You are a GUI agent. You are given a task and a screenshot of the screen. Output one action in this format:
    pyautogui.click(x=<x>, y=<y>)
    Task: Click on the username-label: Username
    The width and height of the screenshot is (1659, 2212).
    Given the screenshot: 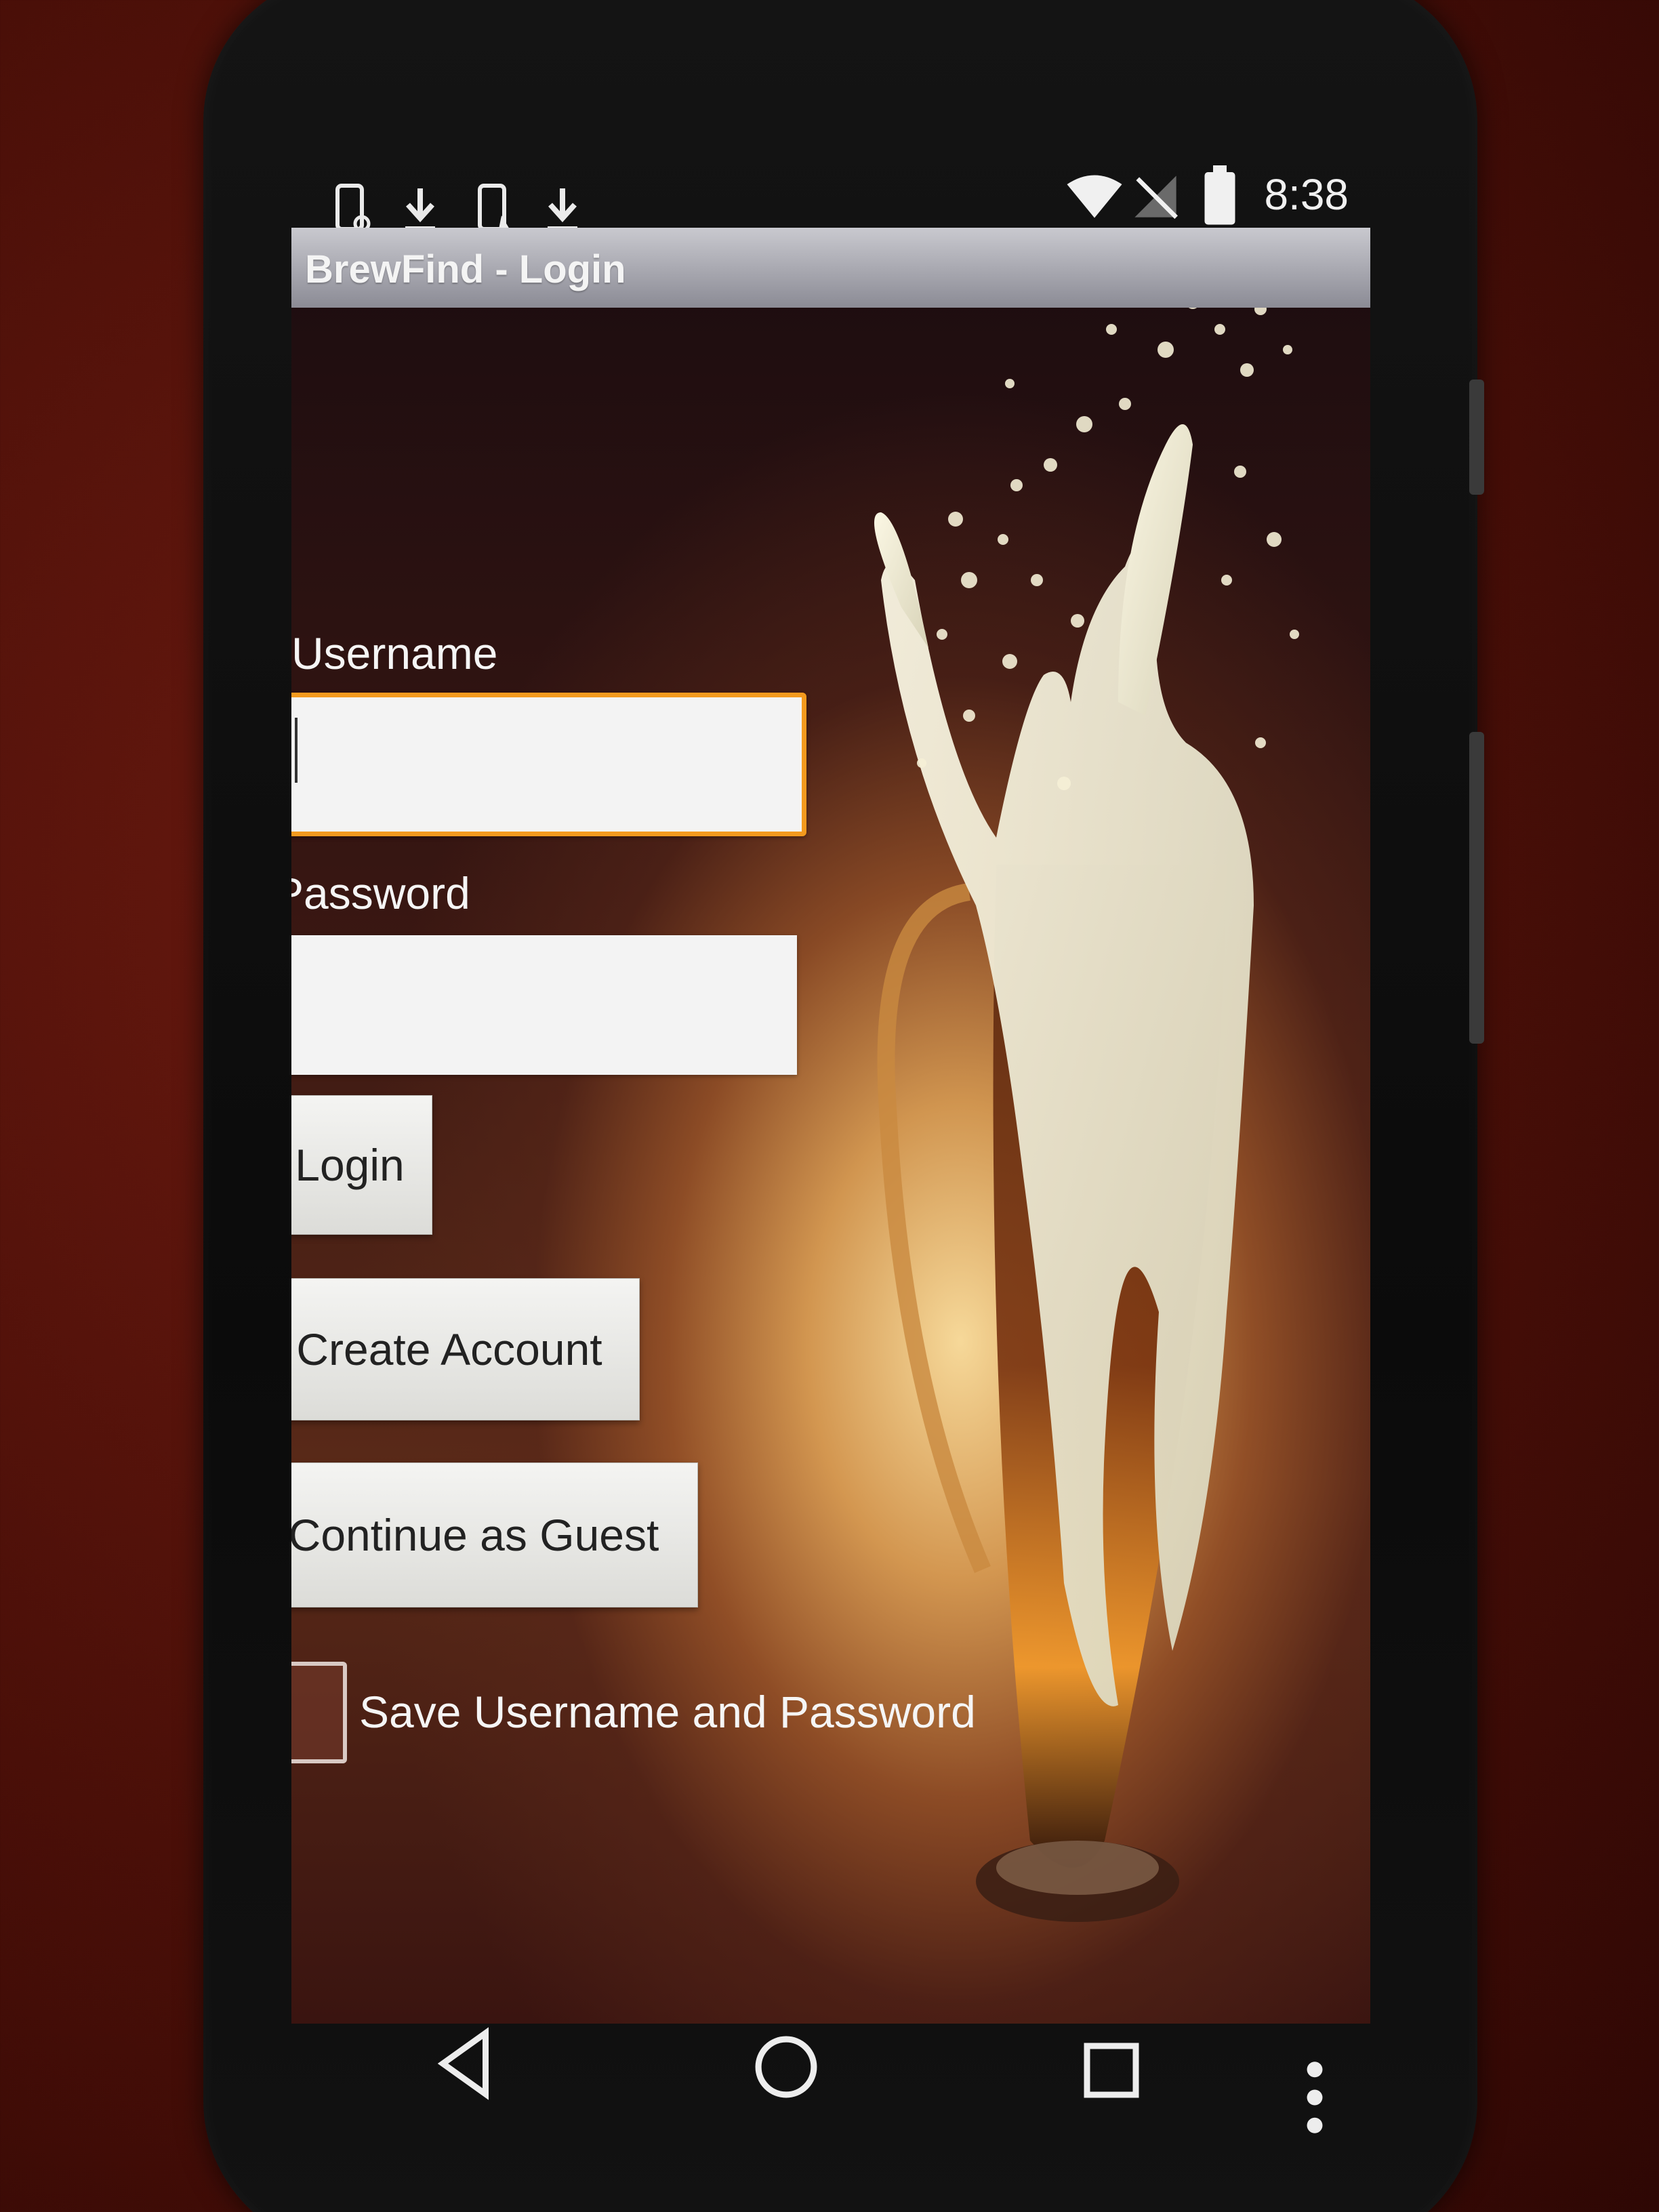 What is the action you would take?
    pyautogui.click(x=394, y=653)
    